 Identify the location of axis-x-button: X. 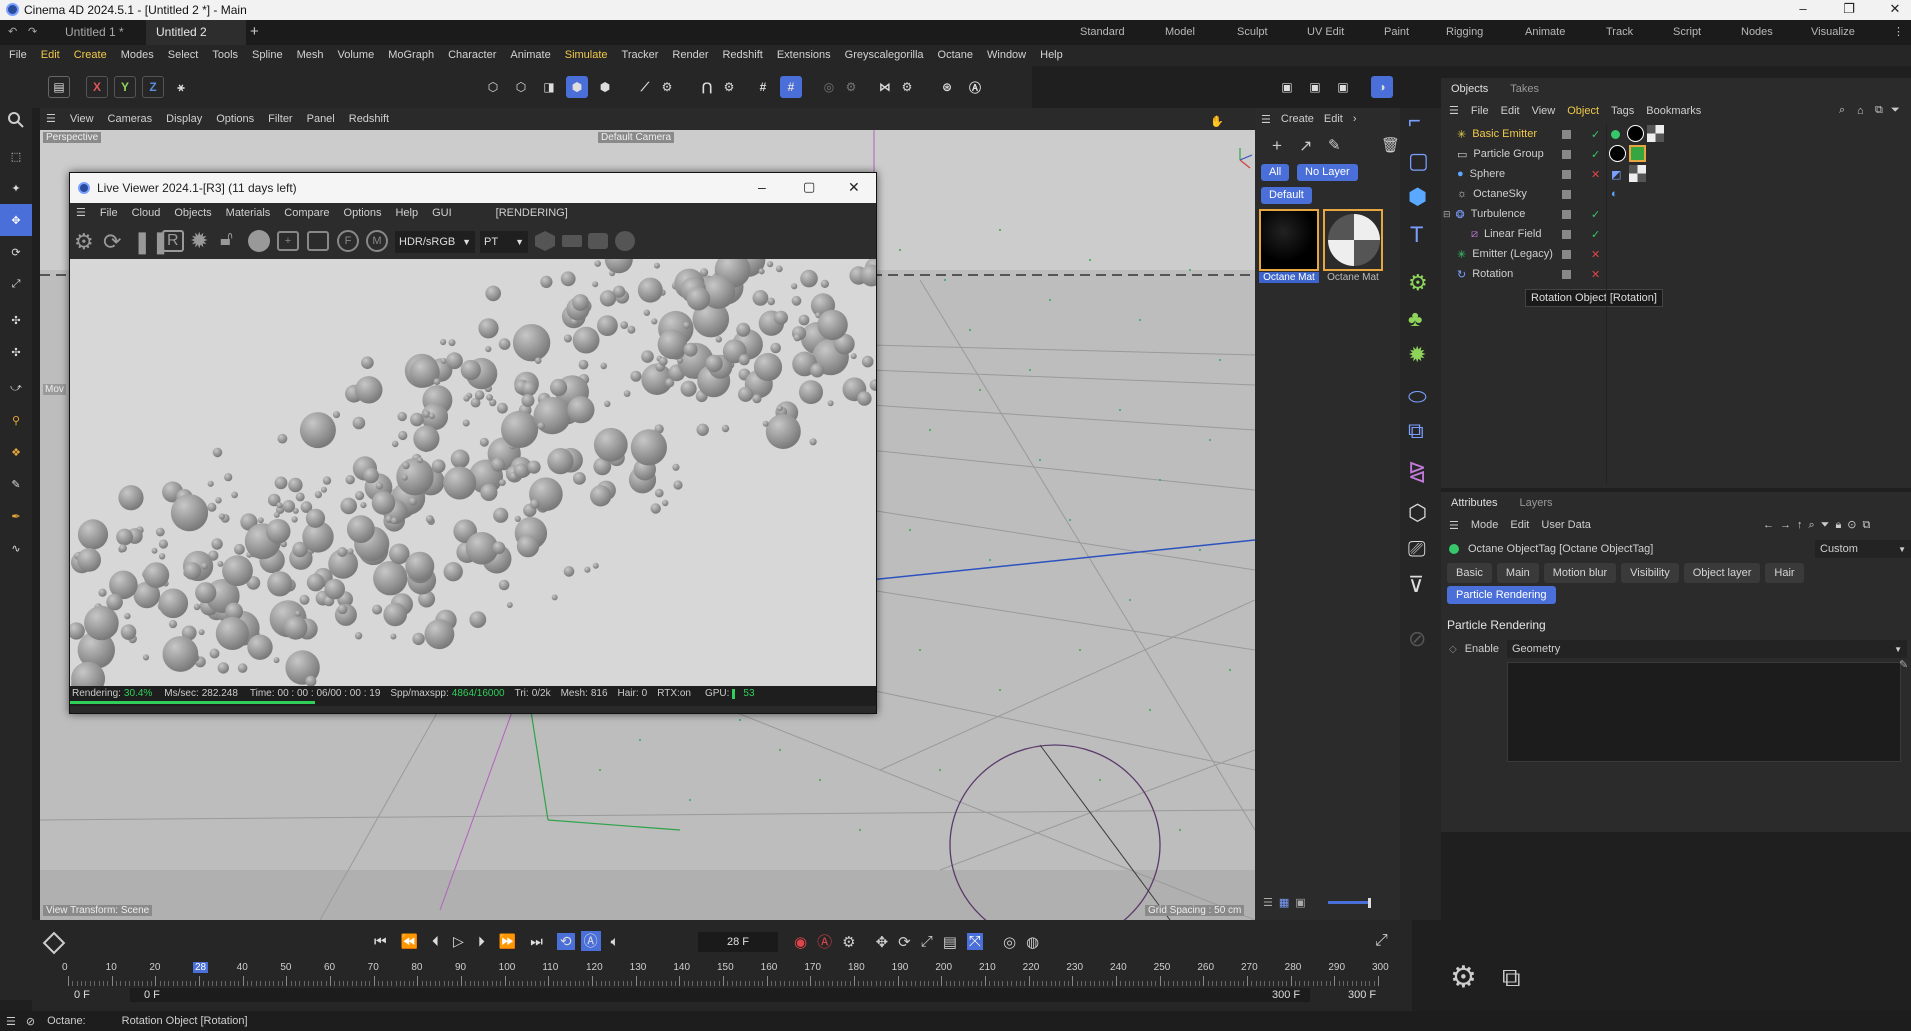
(97, 87).